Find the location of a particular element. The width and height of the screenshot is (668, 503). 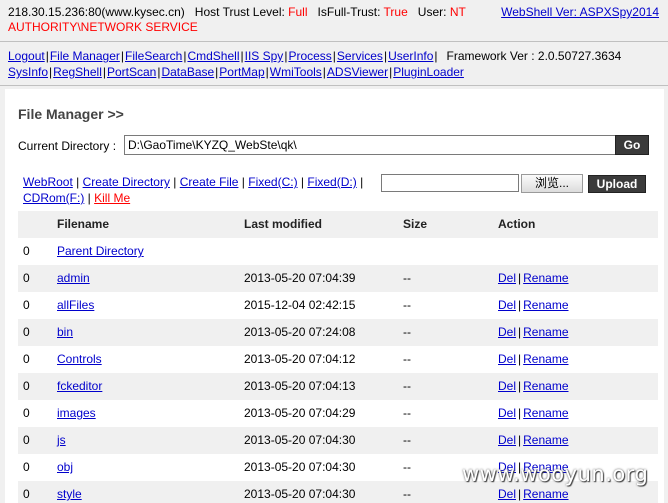

last-modified: 2013-05-20 07:04:13 is located at coordinates (300, 386).